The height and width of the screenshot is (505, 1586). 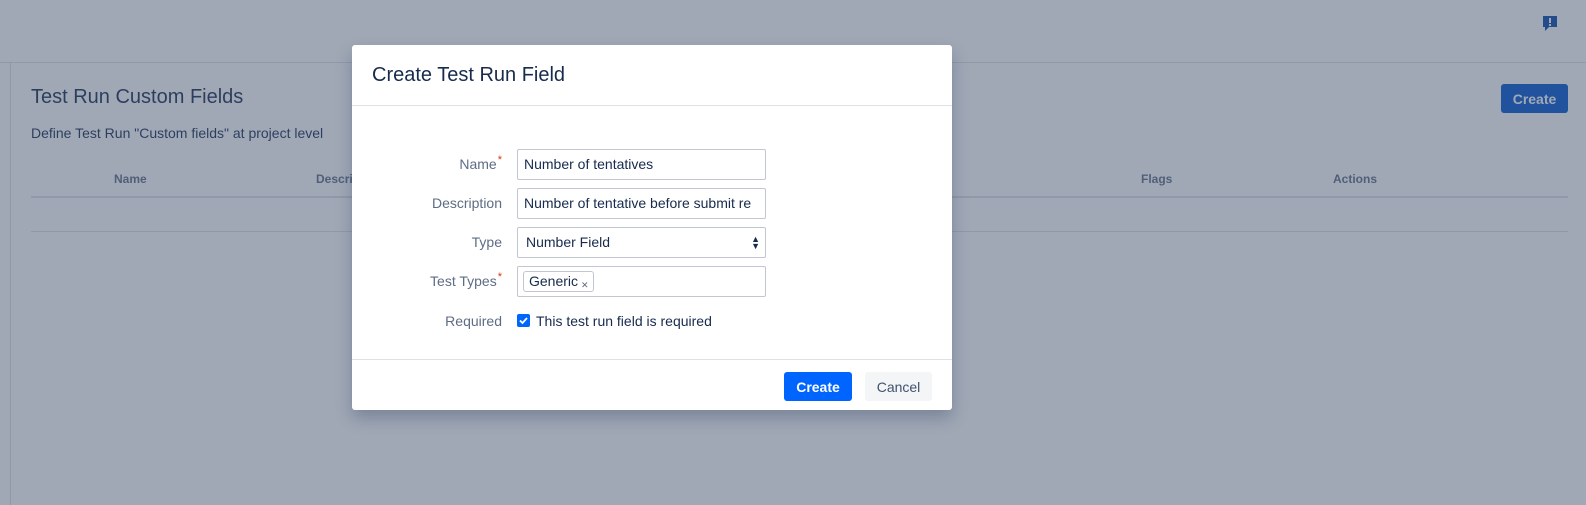 What do you see at coordinates (585, 285) in the screenshot?
I see `tag-remove-icon: ✕` at bounding box center [585, 285].